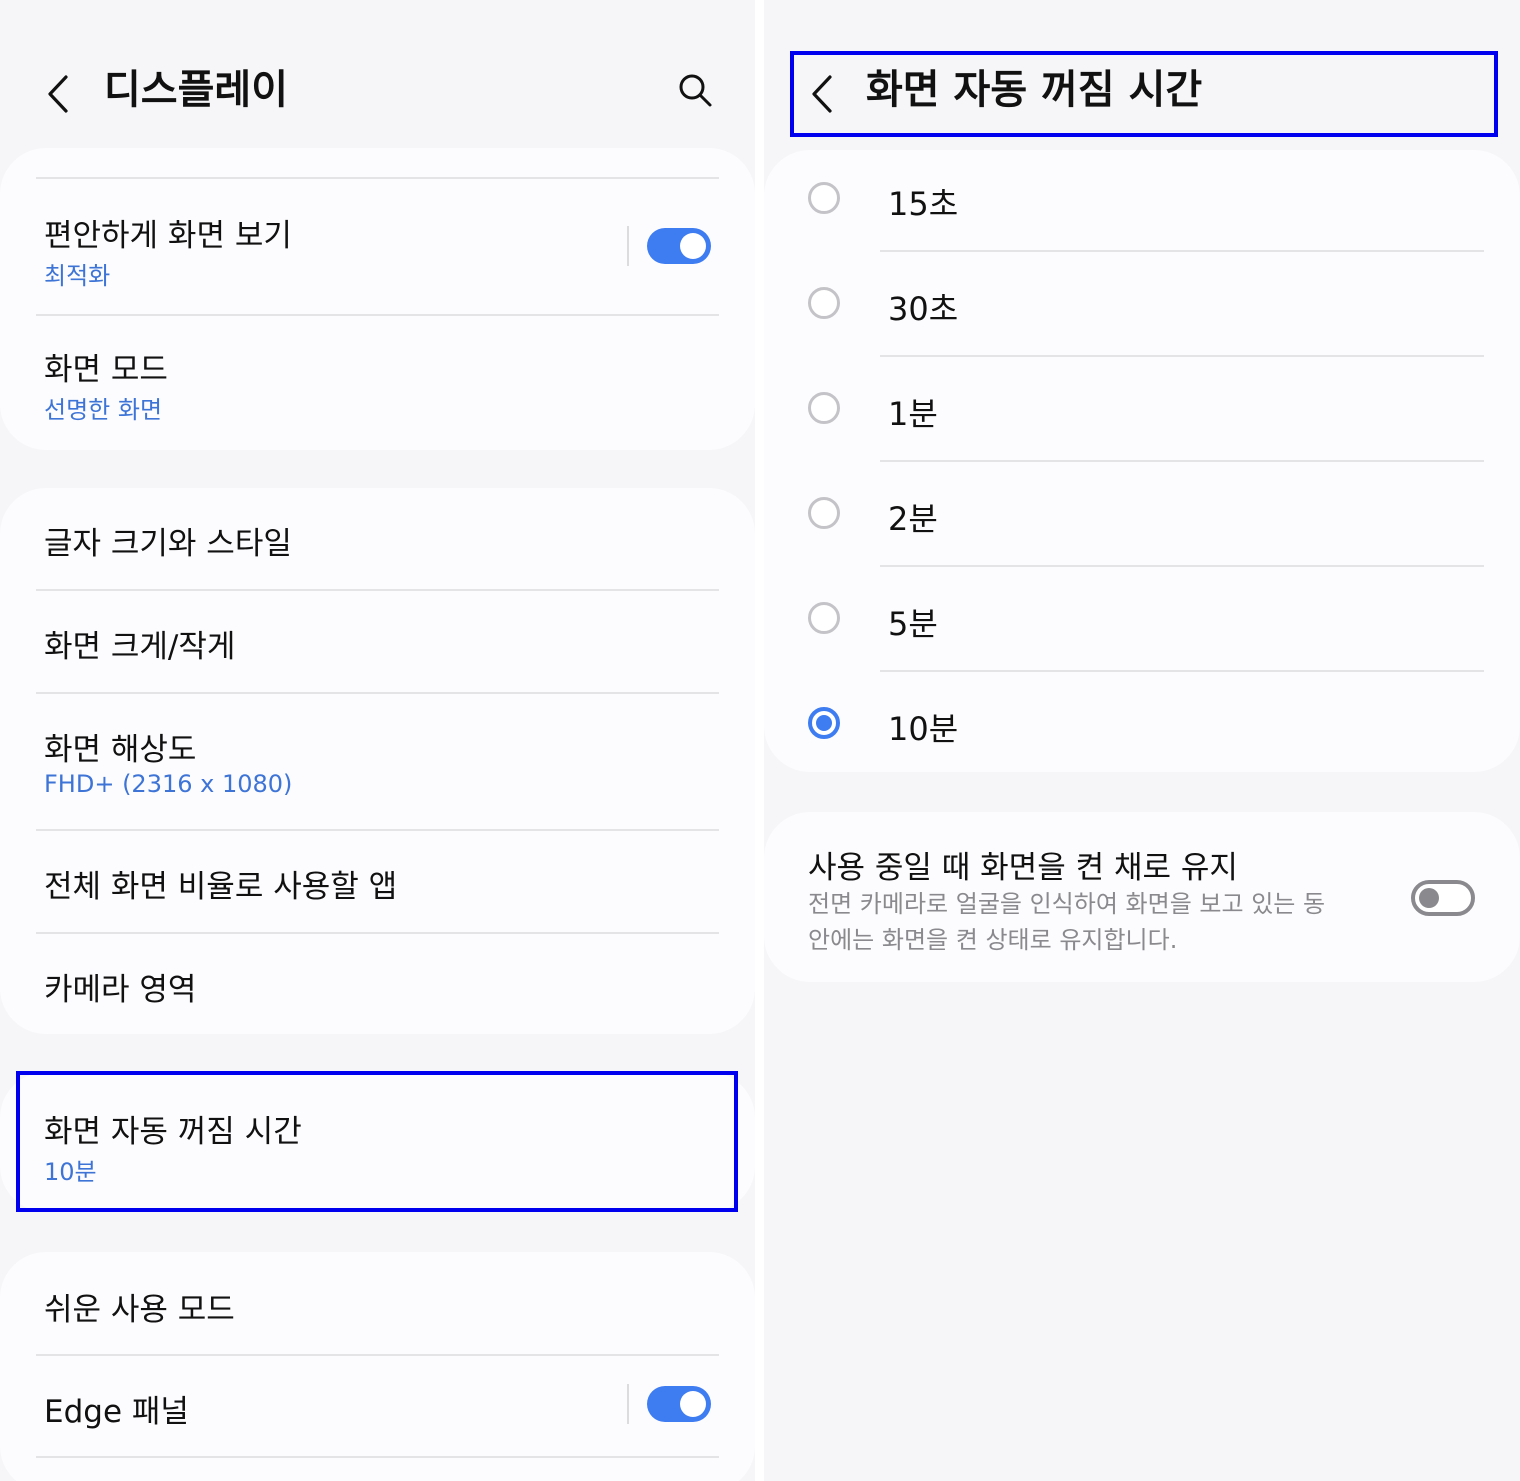  Describe the element at coordinates (103, 410) in the screenshot. I see `row-subtitle: 선명한 화면` at that location.